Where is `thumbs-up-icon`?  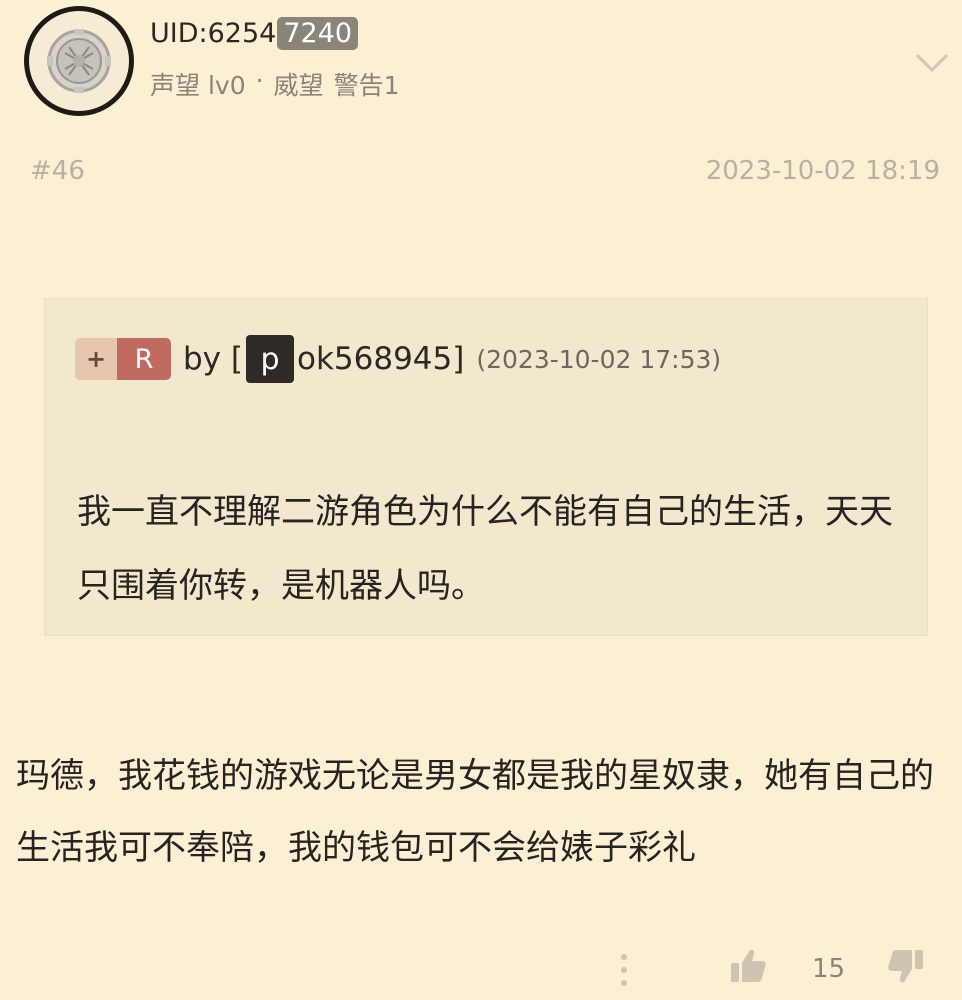 thumbs-up-icon is located at coordinates (748, 966).